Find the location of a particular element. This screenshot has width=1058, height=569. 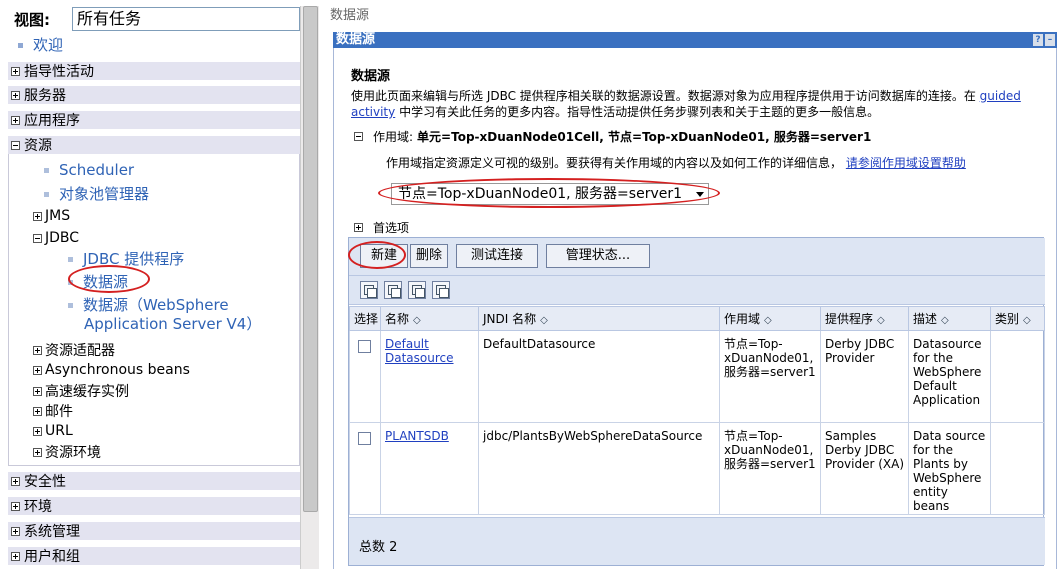

nav-item-objpool: 对象池管理器 is located at coordinates (96, 193).